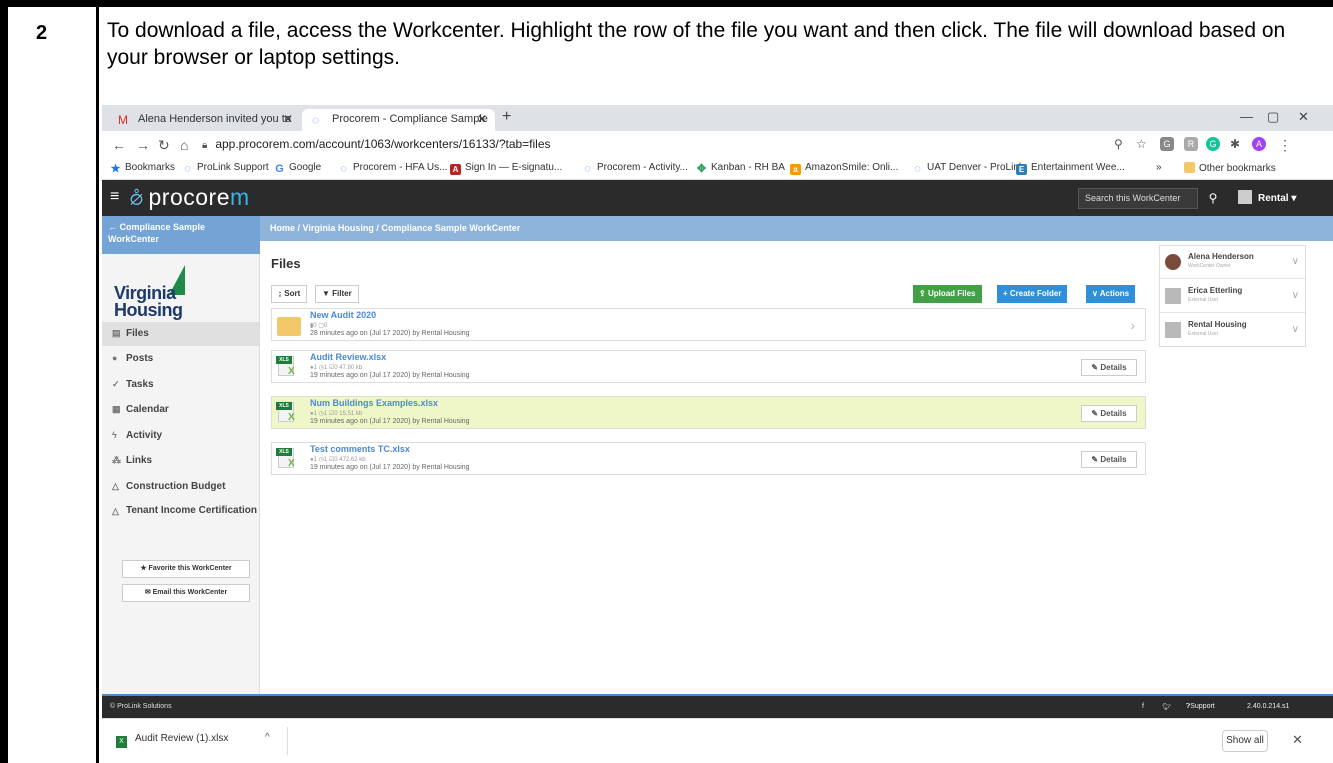 The height and width of the screenshot is (763, 1333). Describe the element at coordinates (968, 168) in the screenshot. I see `bookmark-item: ◌ UAT Denver - ProLink` at that location.